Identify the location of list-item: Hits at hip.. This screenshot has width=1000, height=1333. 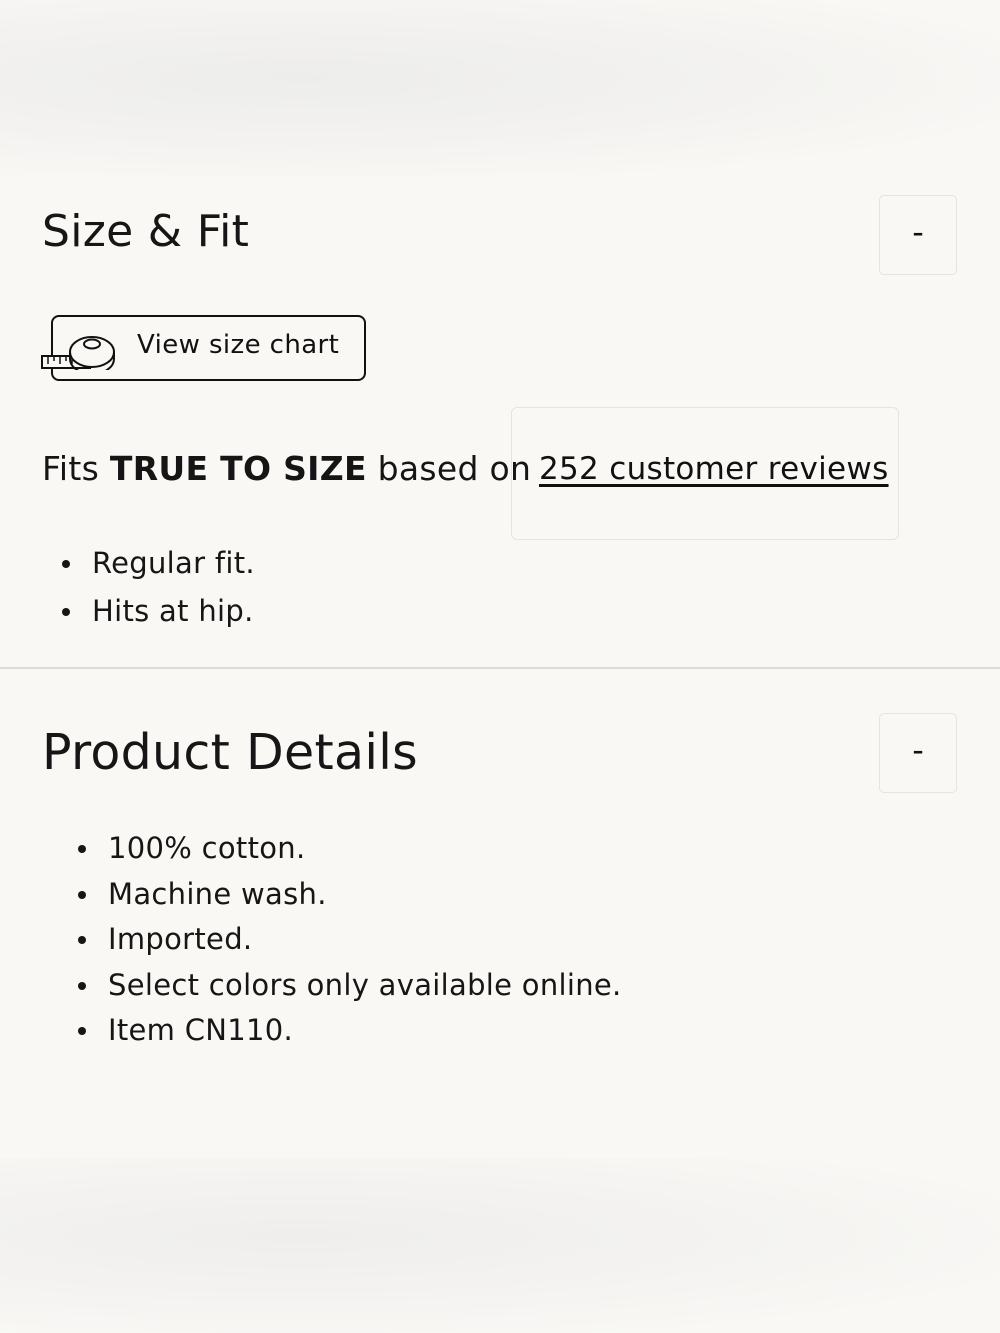
(155, 615).